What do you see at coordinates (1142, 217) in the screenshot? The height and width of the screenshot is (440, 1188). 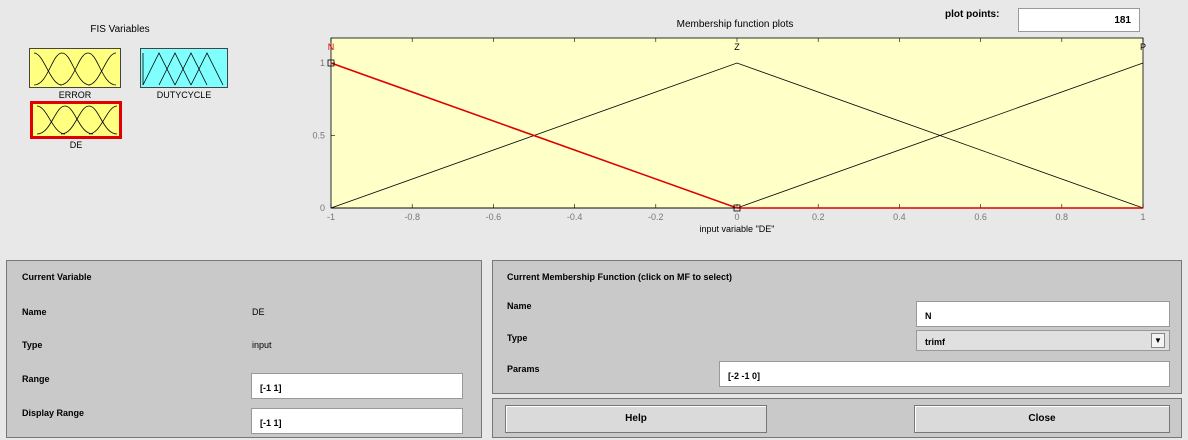 I see `x-tick-label: 1` at bounding box center [1142, 217].